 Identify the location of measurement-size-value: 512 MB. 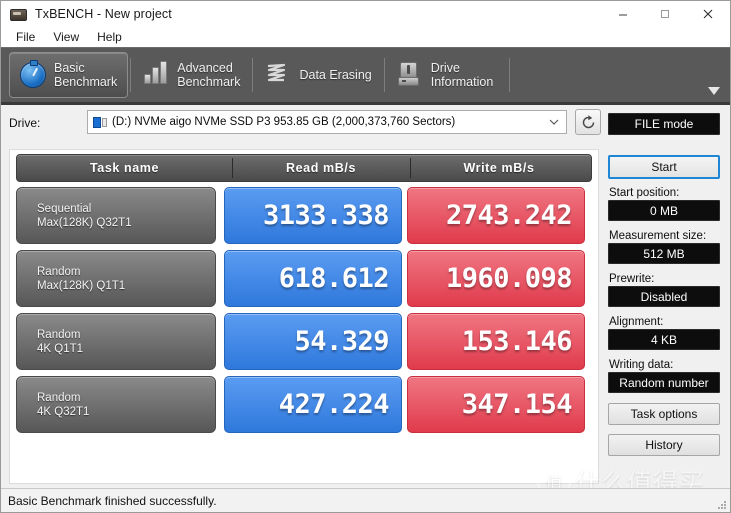
(664, 253).